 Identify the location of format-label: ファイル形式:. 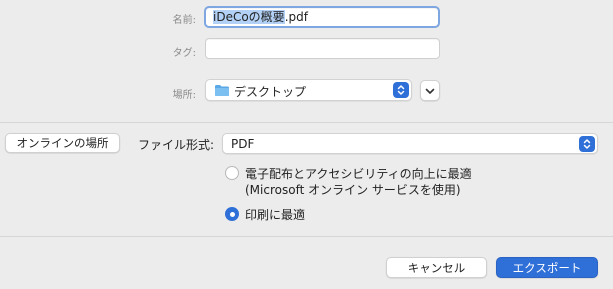
(176, 145).